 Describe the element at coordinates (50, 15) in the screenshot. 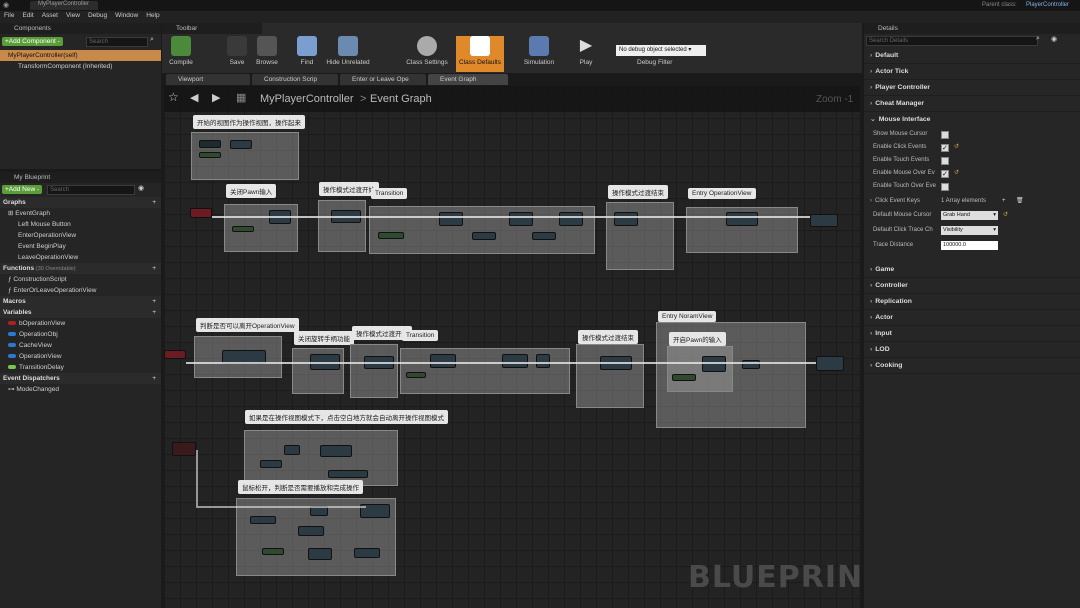

I see `menu-asset: Asset` at that location.